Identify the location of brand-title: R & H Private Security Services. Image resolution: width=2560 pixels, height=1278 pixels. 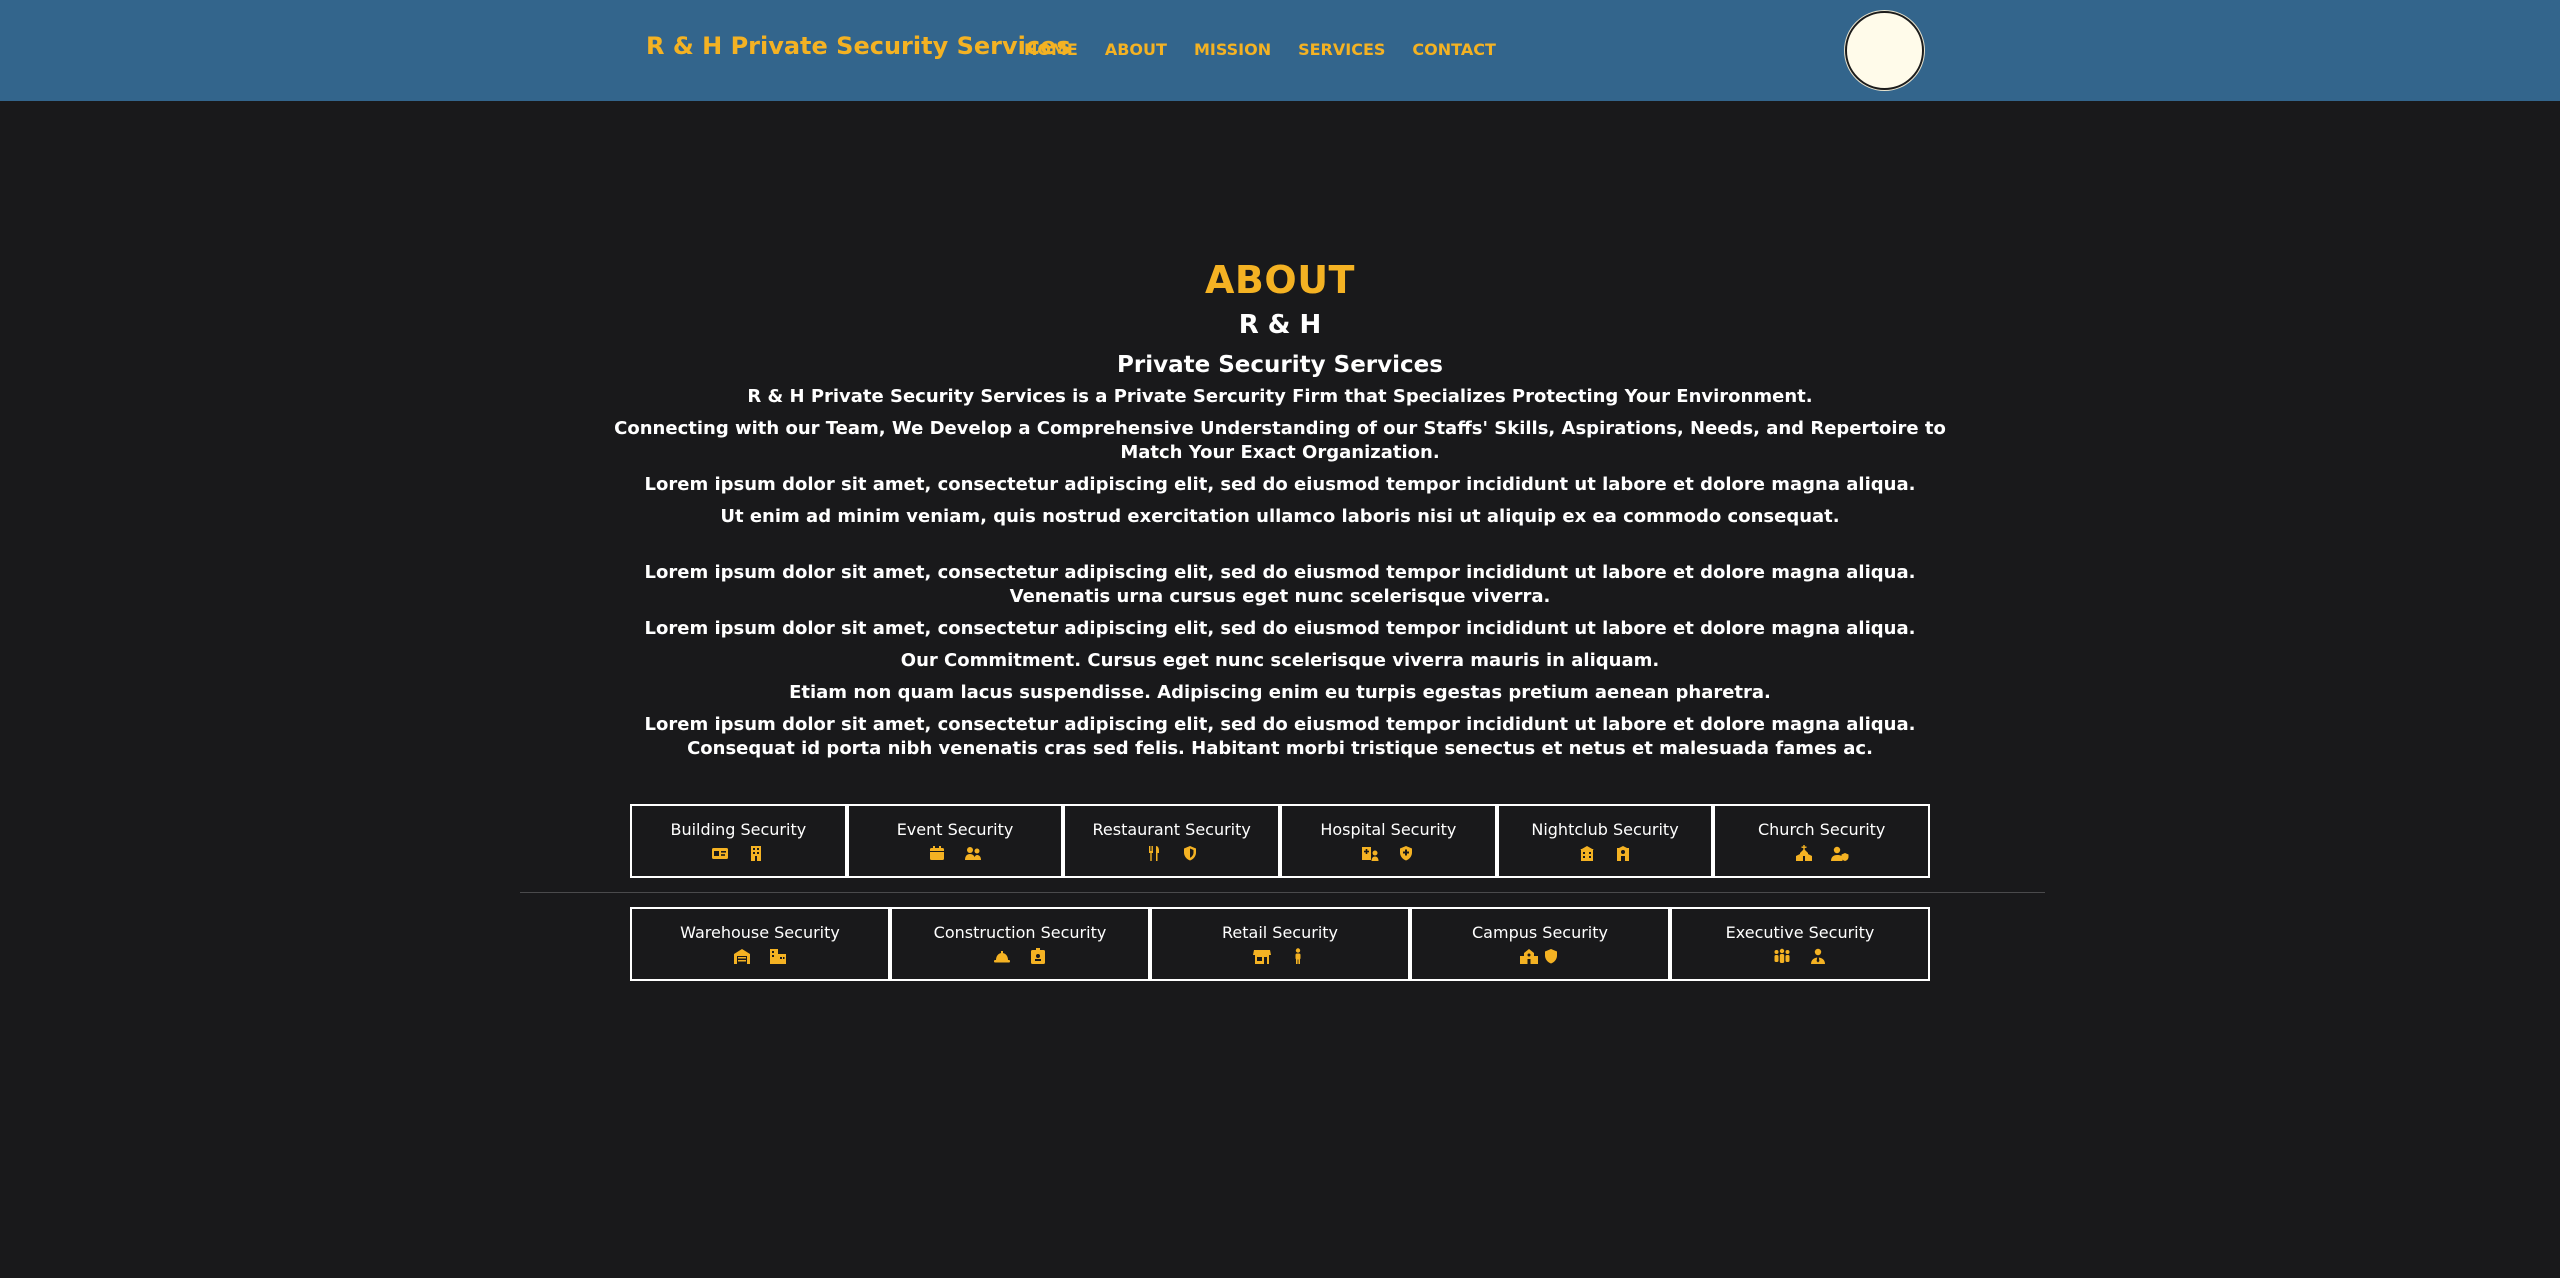
(858, 46).